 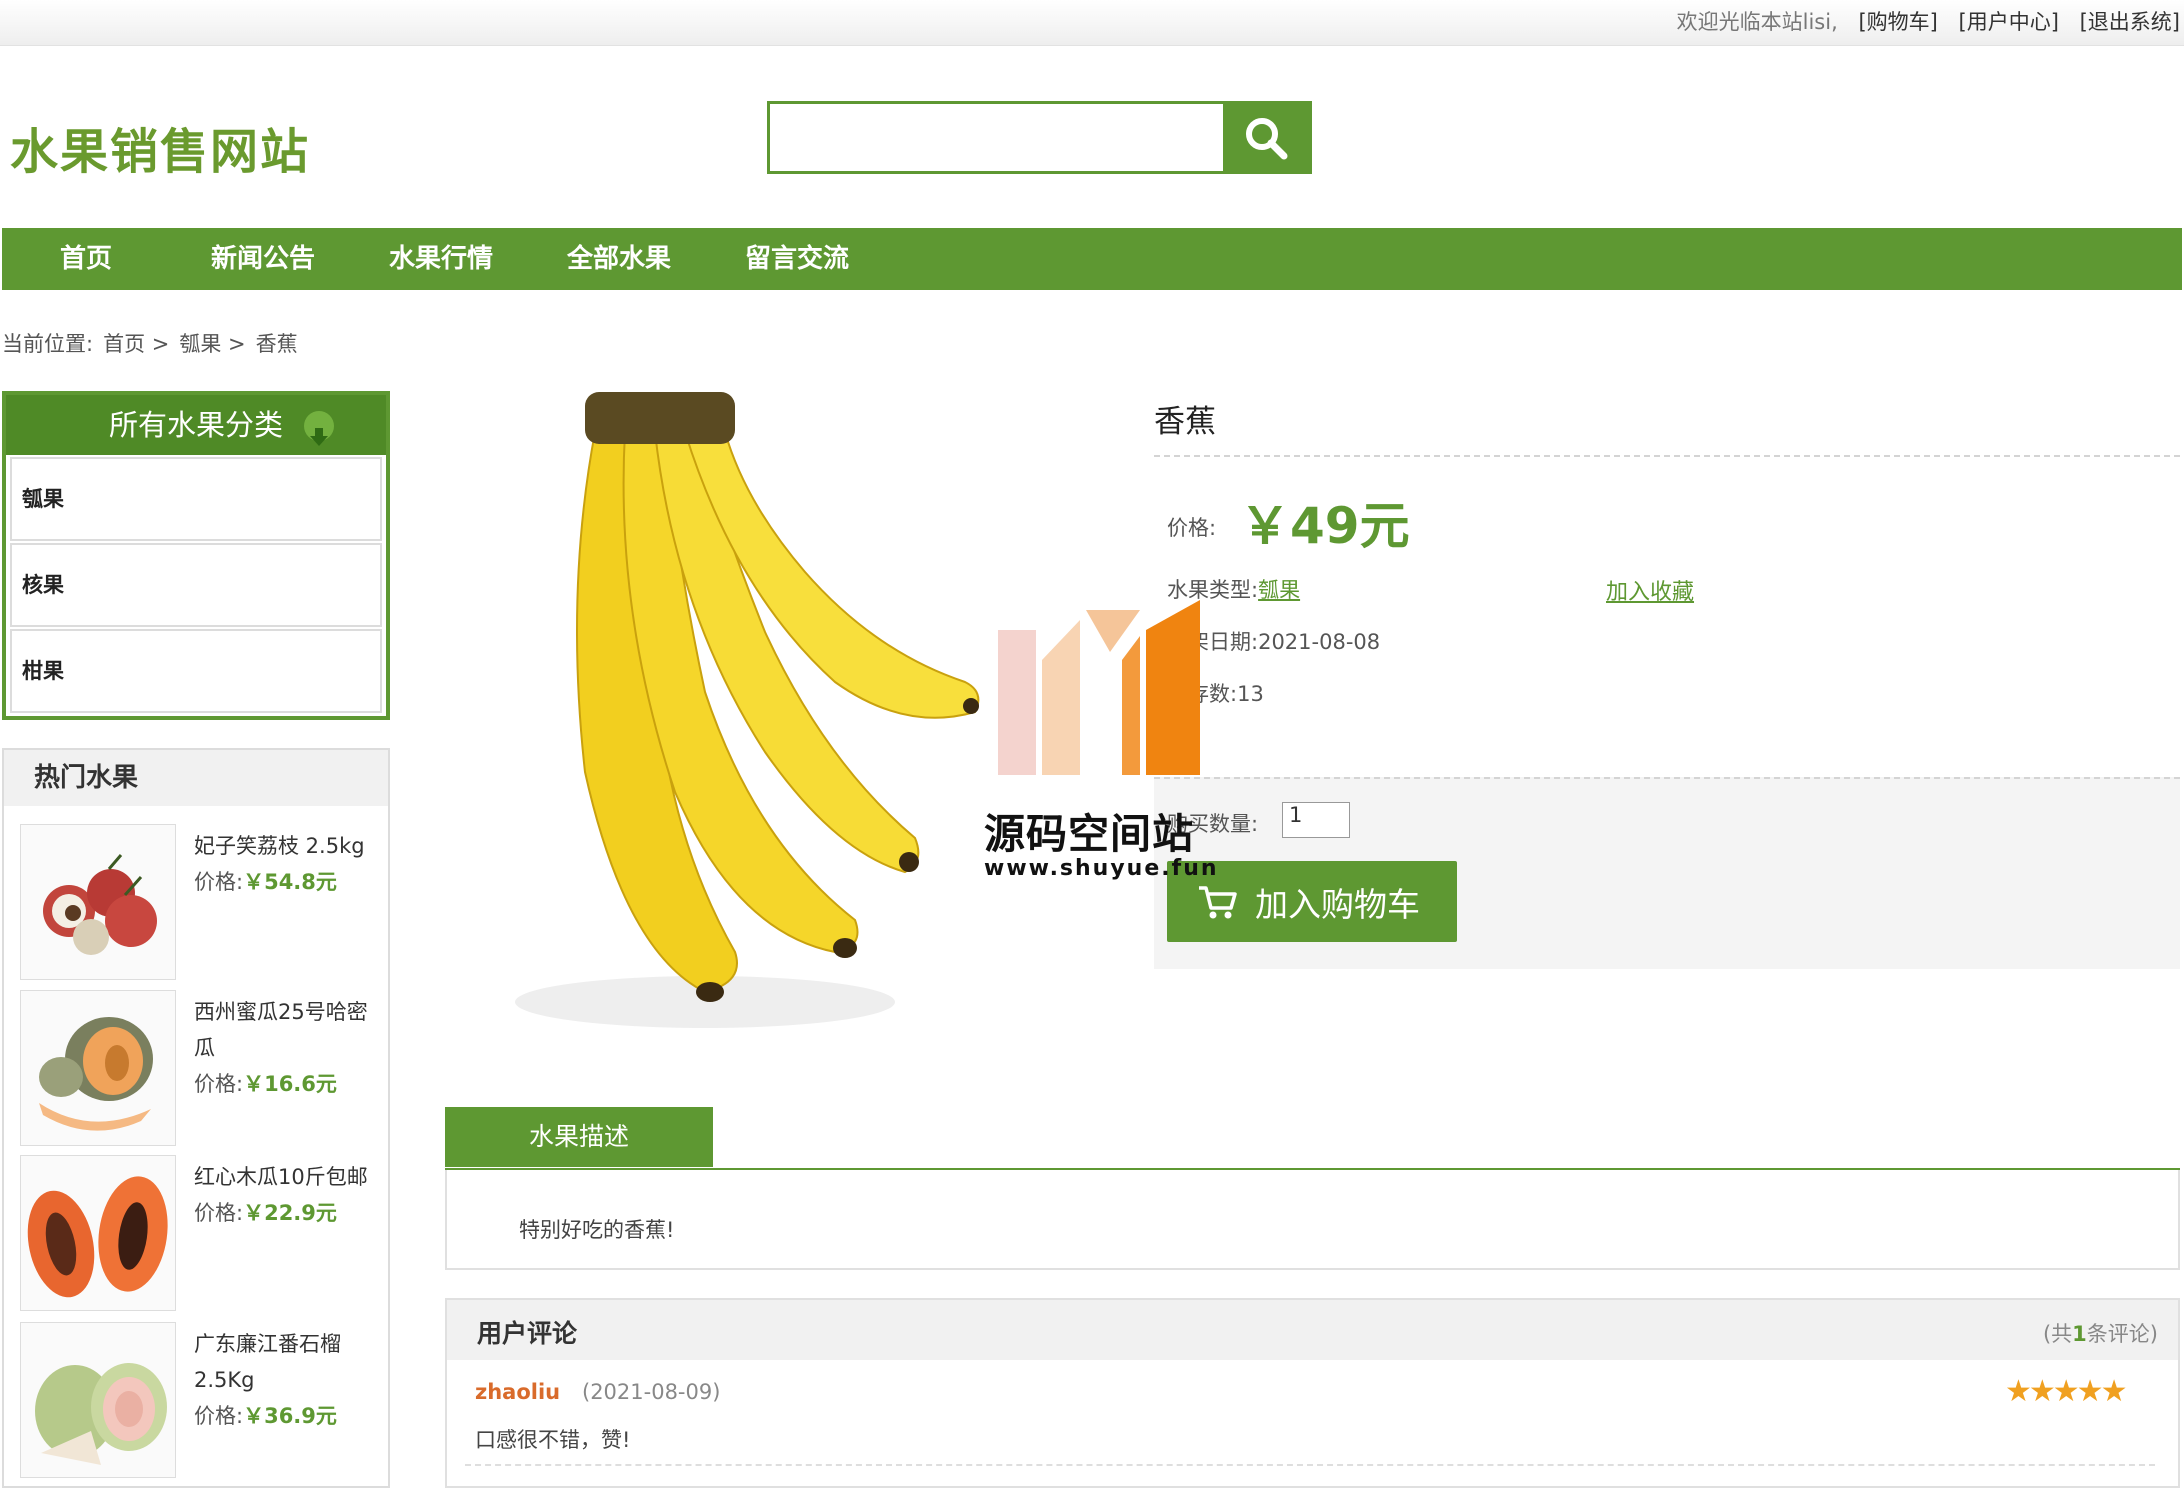 I want to click on reviews-header: 用户评论 (共1条评论), so click(x=1312, y=1330).